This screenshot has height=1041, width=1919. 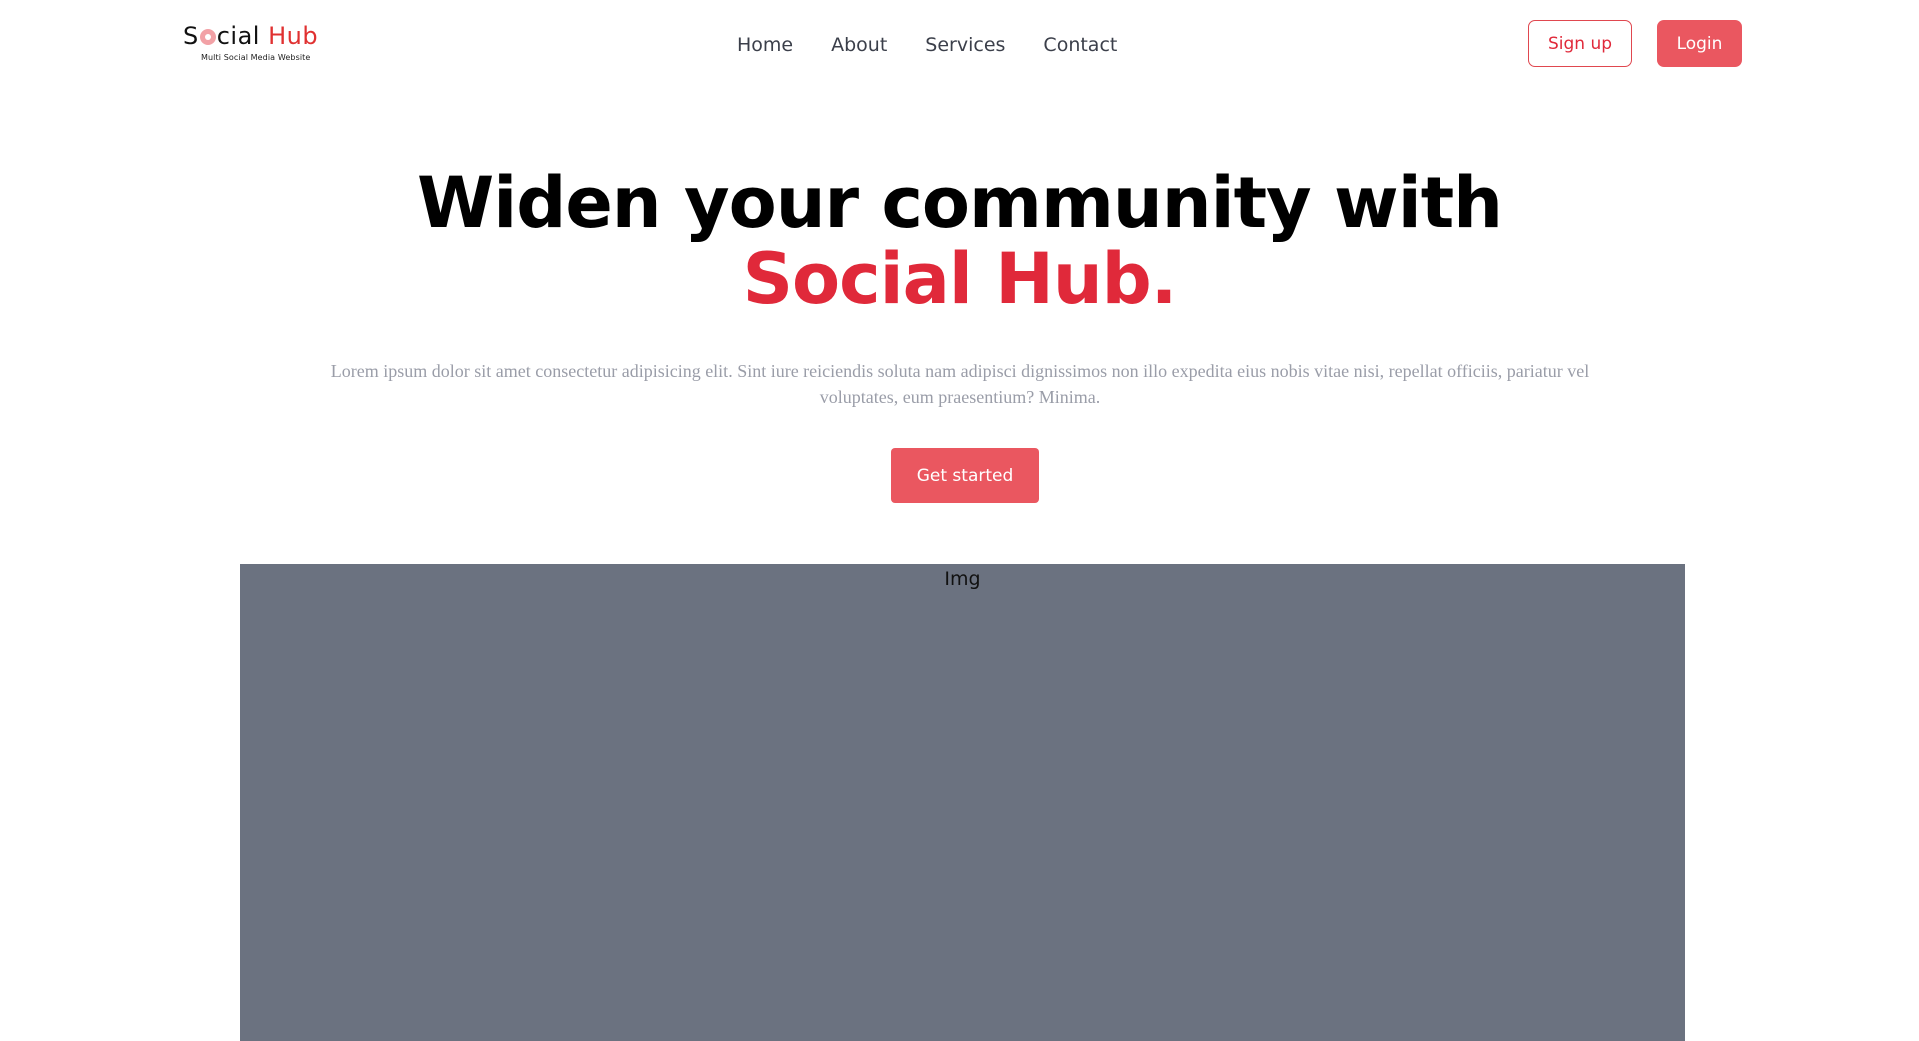 I want to click on site-logo: Scial Hub Multi Social Media Website, so click(x=253, y=44).